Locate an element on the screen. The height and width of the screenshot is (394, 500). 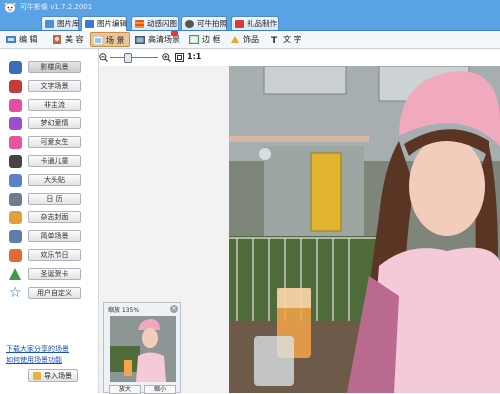
sparkle-icon is located at coordinates (15, 105).